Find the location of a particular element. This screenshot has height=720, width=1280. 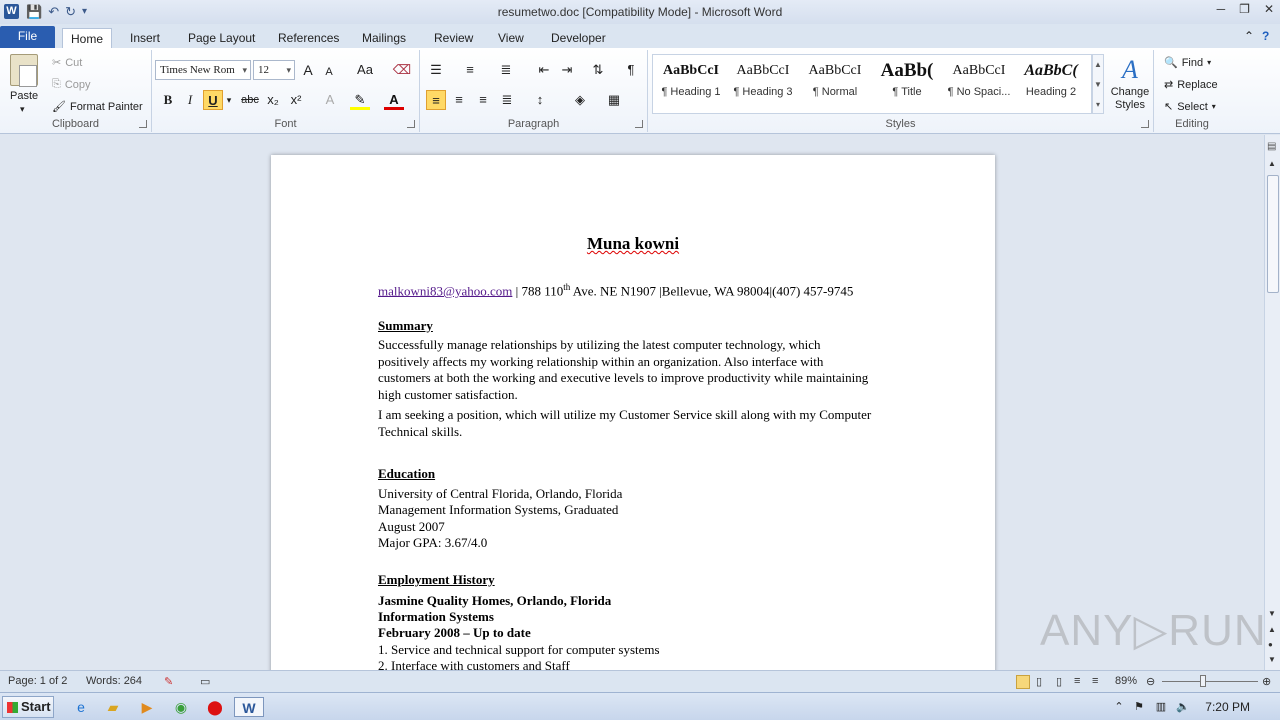

word-count: Words: 264 is located at coordinates (114, 681).